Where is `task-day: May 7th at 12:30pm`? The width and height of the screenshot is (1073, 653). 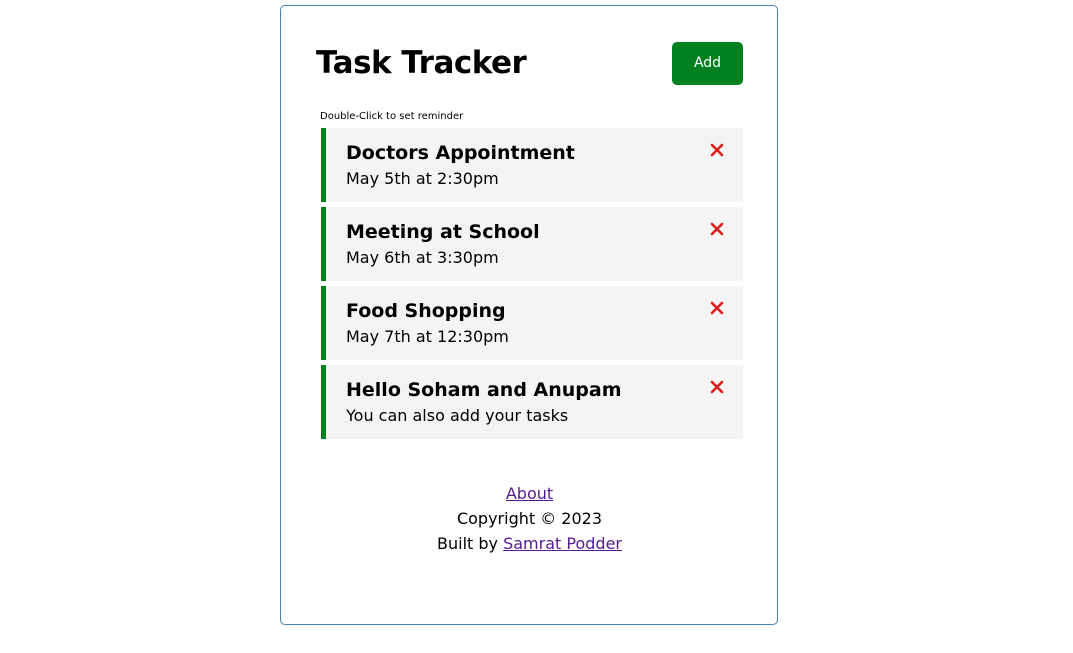
task-day: May 7th at 12:30pm is located at coordinates (427, 336).